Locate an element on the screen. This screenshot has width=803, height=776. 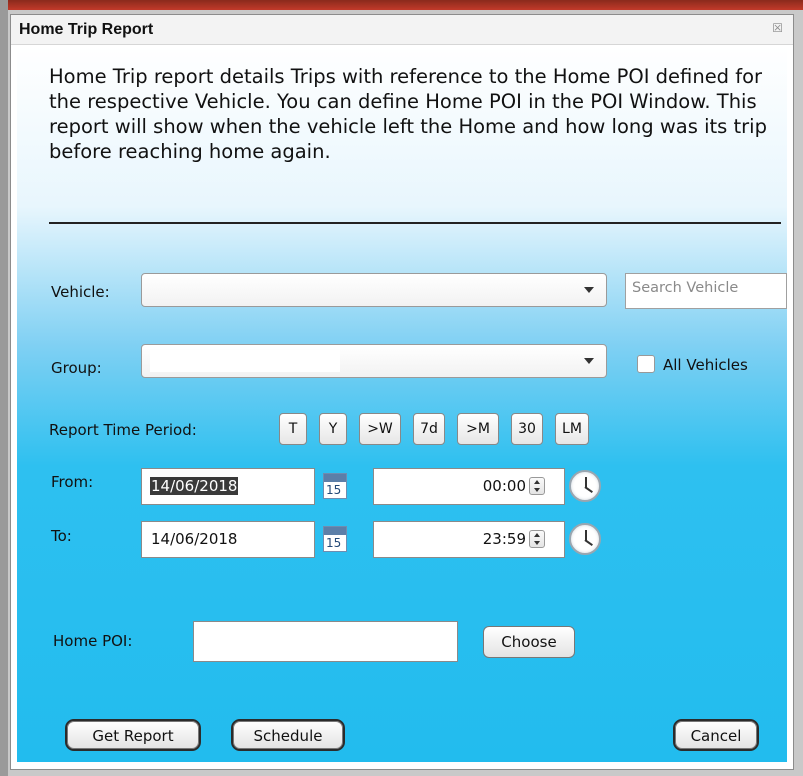
group-label: Group: is located at coordinates (76, 368).